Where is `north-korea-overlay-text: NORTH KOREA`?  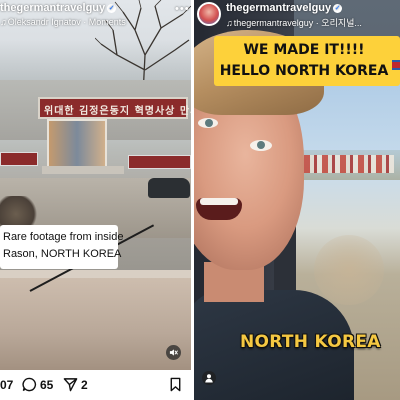 north-korea-overlay-text: NORTH KOREA is located at coordinates (310, 342).